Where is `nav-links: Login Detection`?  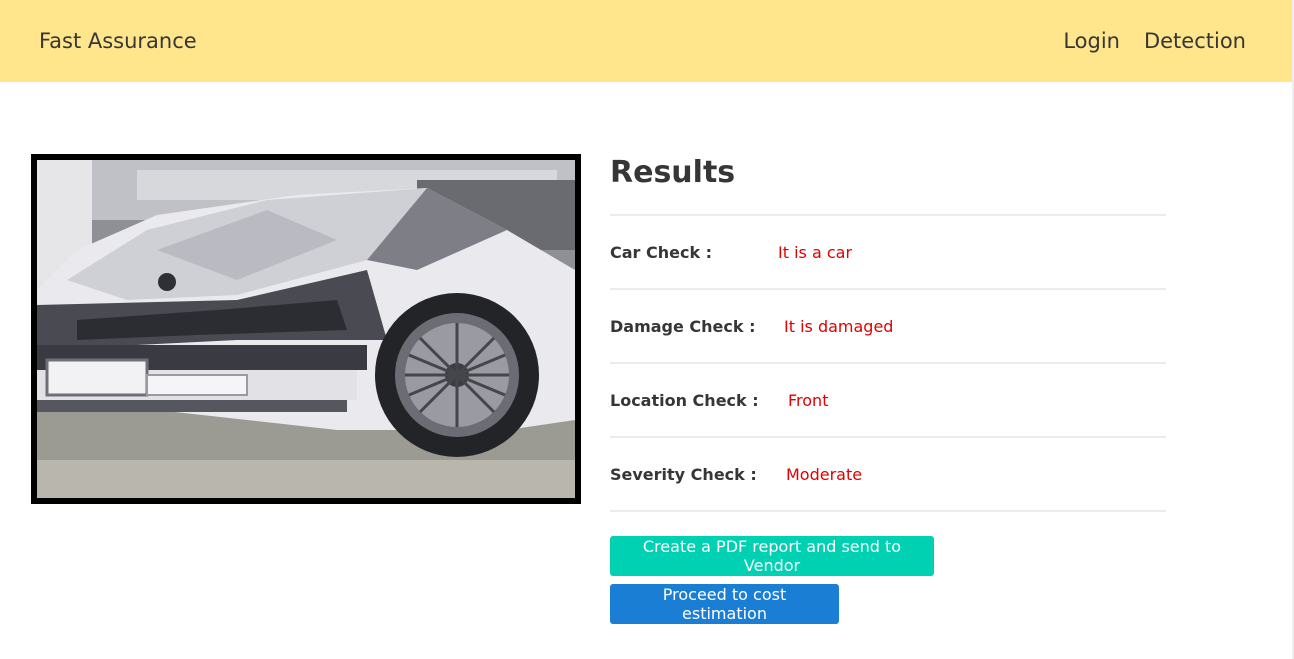
nav-links: Login Detection is located at coordinates (1154, 41).